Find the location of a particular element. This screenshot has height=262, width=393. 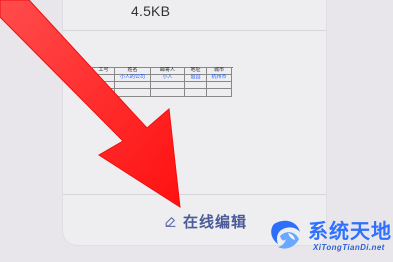

table-header-cell: 姓名 is located at coordinates (132, 70).